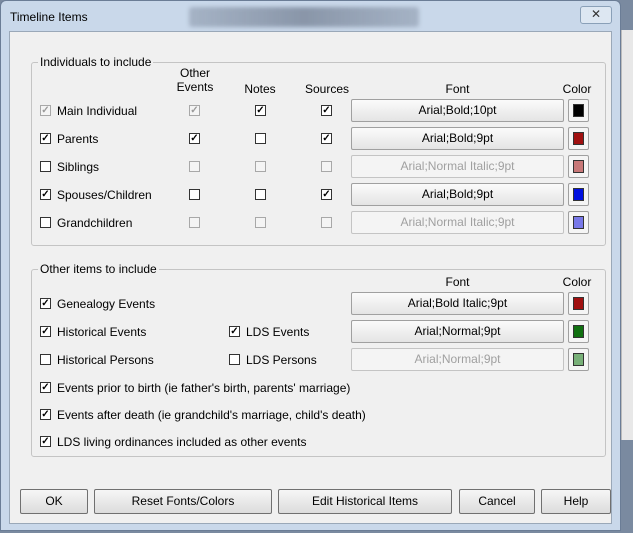 The width and height of the screenshot is (633, 533). Describe the element at coordinates (98, 269) in the screenshot. I see `other-items-group-label: Other items to include` at that location.